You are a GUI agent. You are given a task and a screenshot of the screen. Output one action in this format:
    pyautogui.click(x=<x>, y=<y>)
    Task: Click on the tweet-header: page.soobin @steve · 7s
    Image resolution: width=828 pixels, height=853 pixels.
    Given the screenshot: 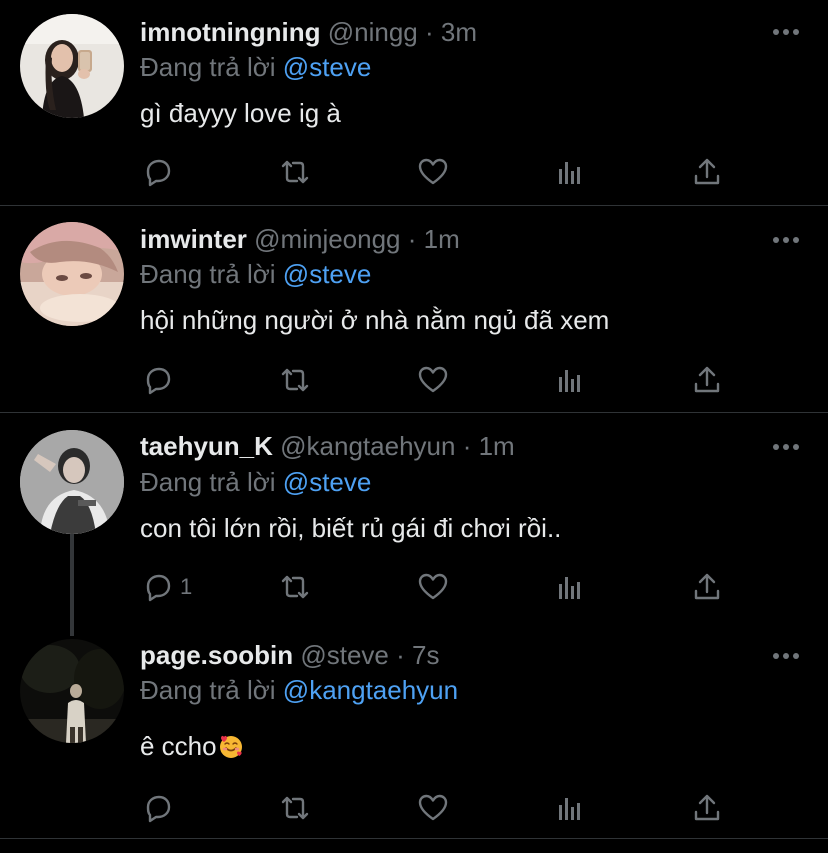 What is the action you would take?
    pyautogui.click(x=290, y=655)
    